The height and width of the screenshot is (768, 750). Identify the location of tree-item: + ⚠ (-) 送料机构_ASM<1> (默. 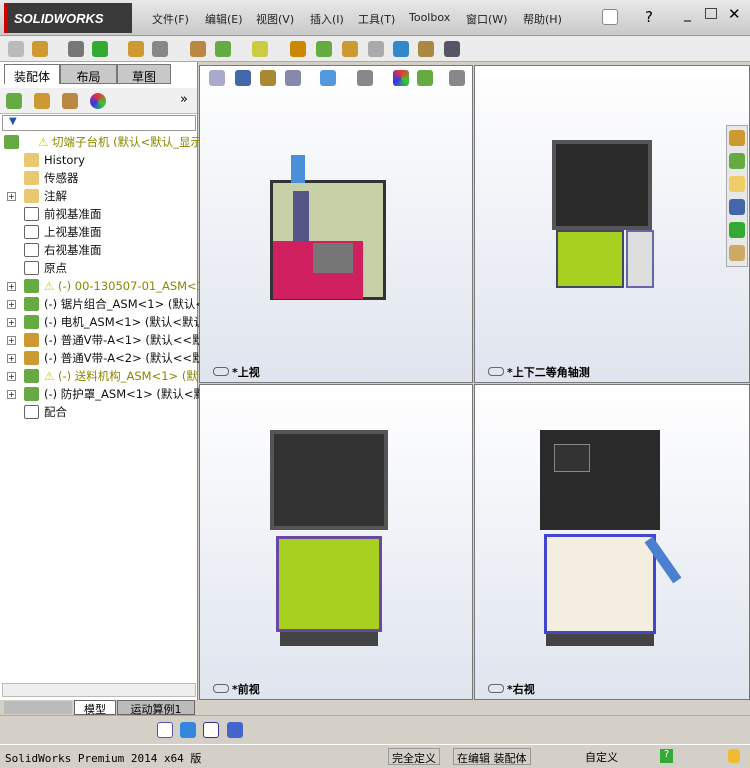
(101, 376).